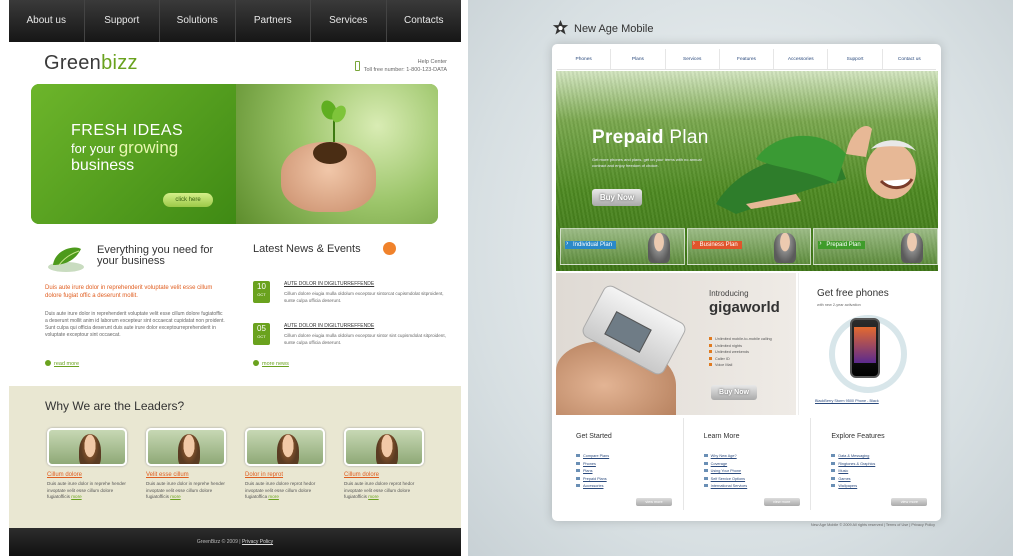  Describe the element at coordinates (288, 475) in the screenshot. I see `leader-name: Dolor in reprot` at that location.